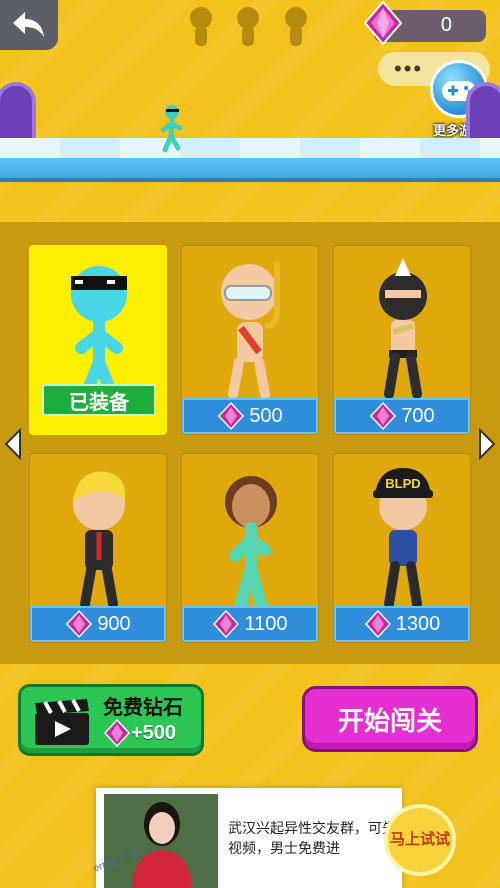 The width and height of the screenshot is (500, 888). What do you see at coordinates (171, 129) in the screenshot?
I see `runner-character` at bounding box center [171, 129].